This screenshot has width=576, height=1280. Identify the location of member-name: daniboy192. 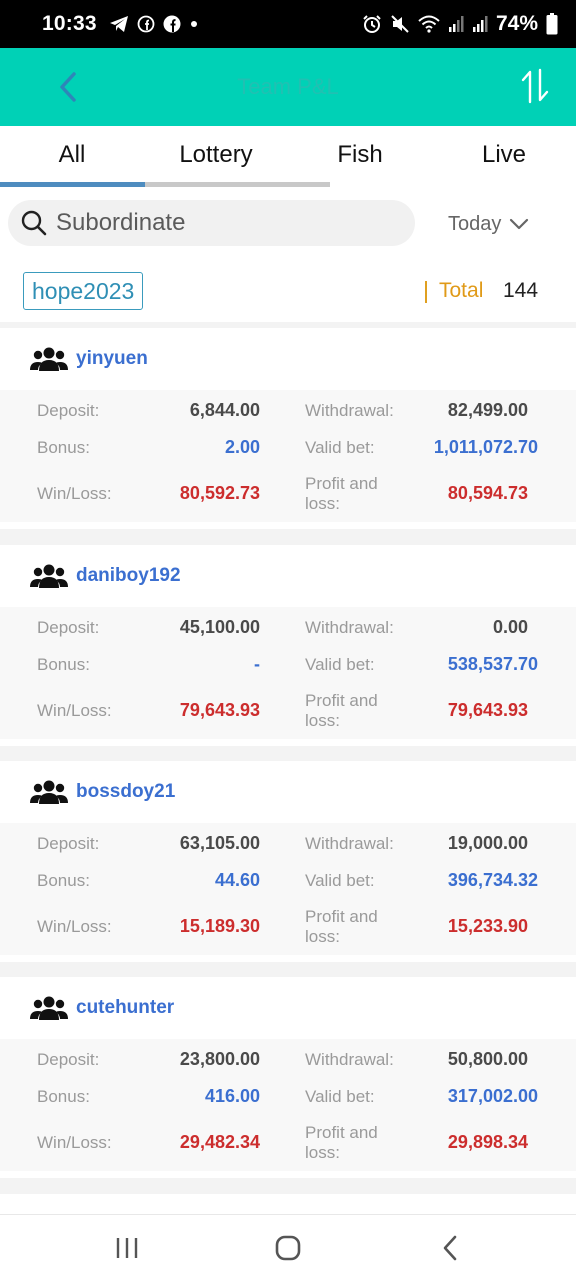
(128, 576).